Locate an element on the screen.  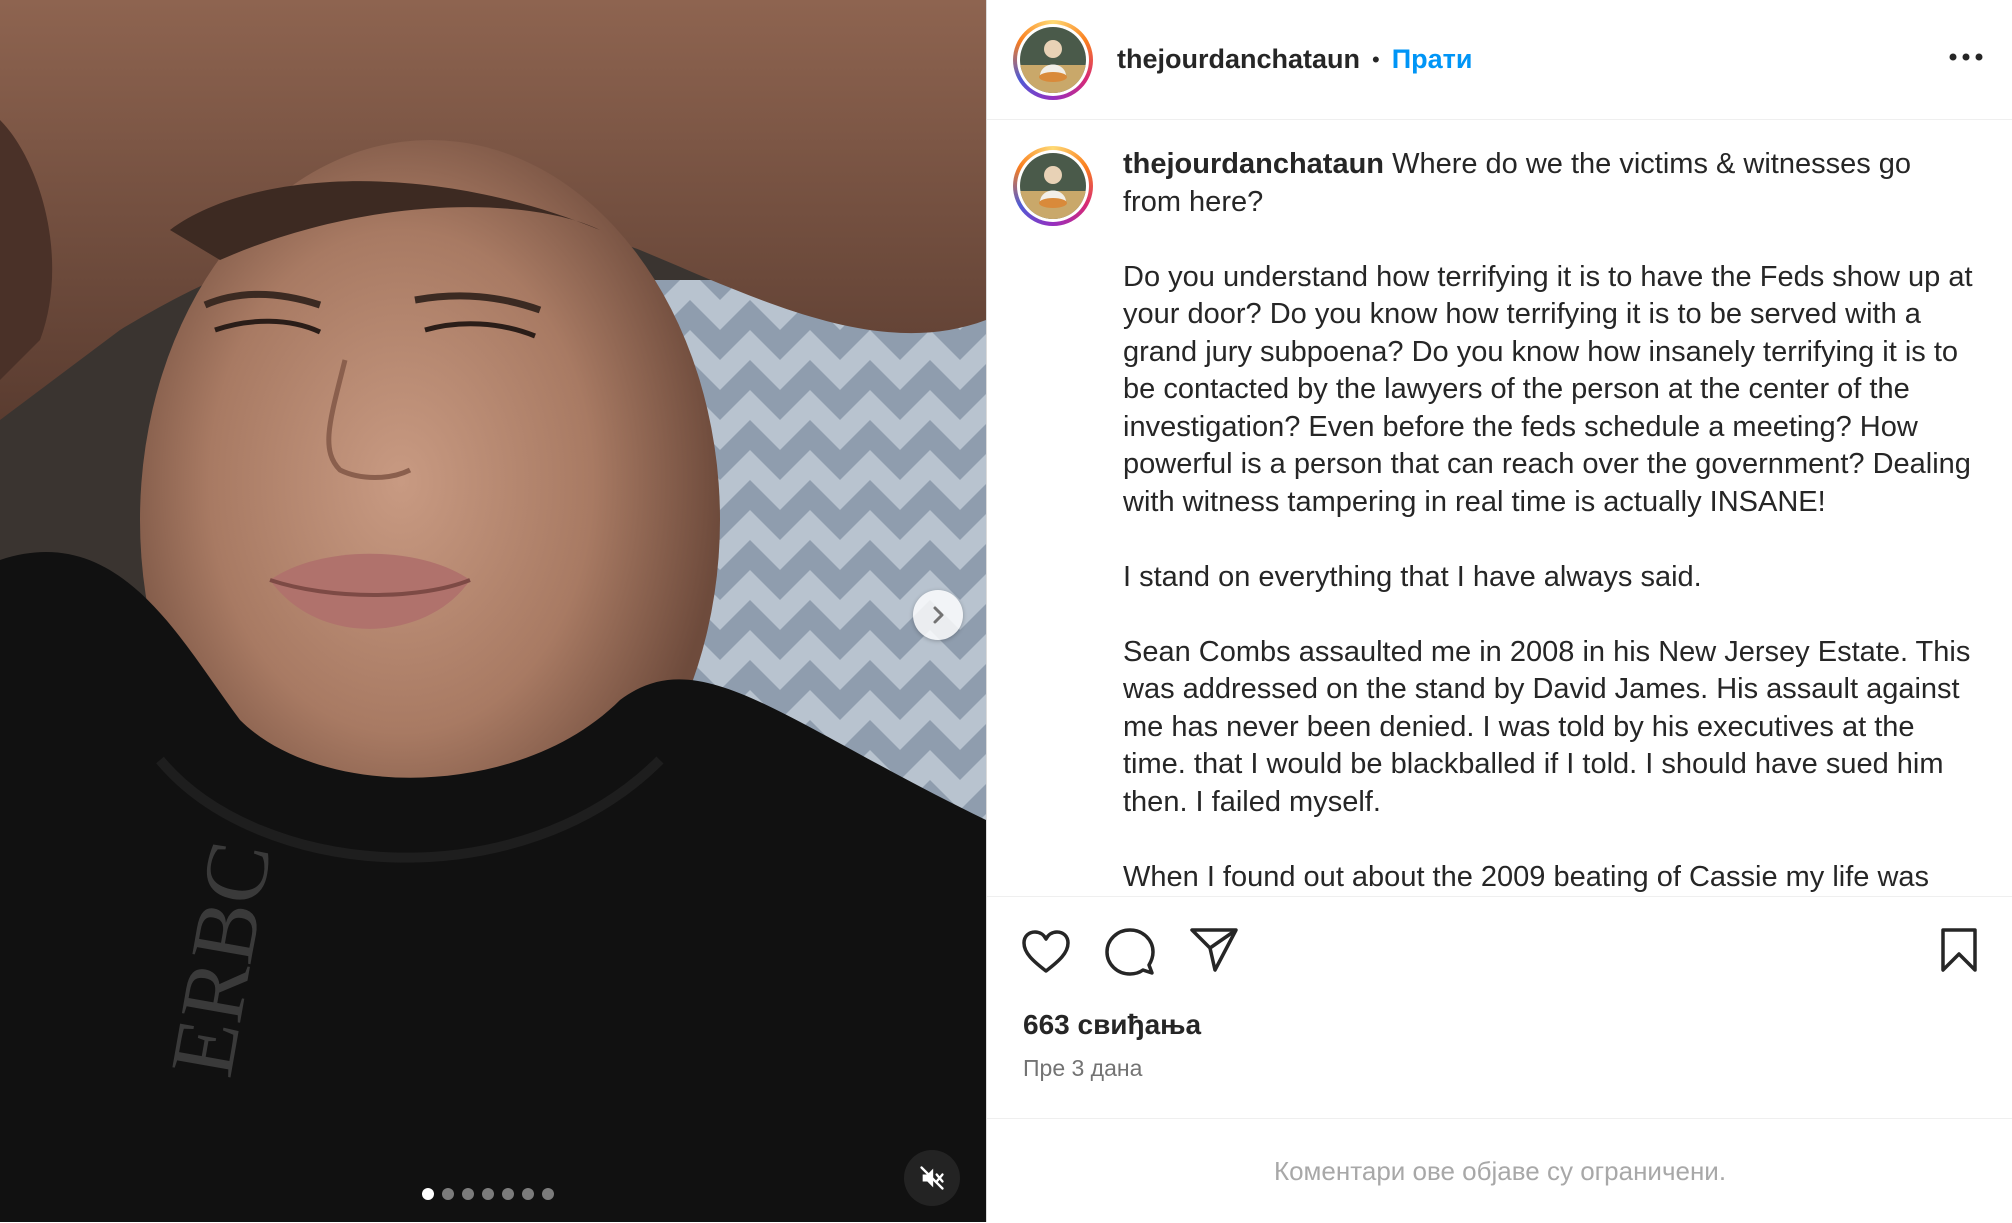
comment-icon is located at coordinates (1130, 952).